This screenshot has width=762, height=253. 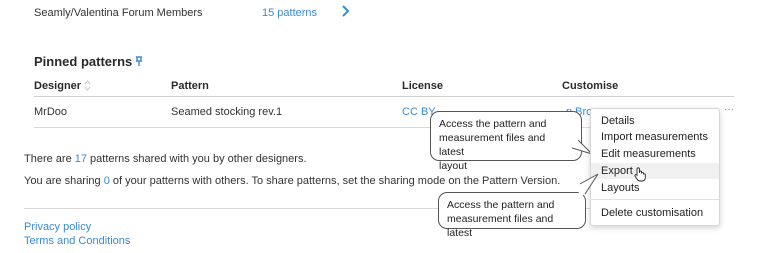 I want to click on menu-item-delete-customisation: Delete customisation, so click(x=655, y=213).